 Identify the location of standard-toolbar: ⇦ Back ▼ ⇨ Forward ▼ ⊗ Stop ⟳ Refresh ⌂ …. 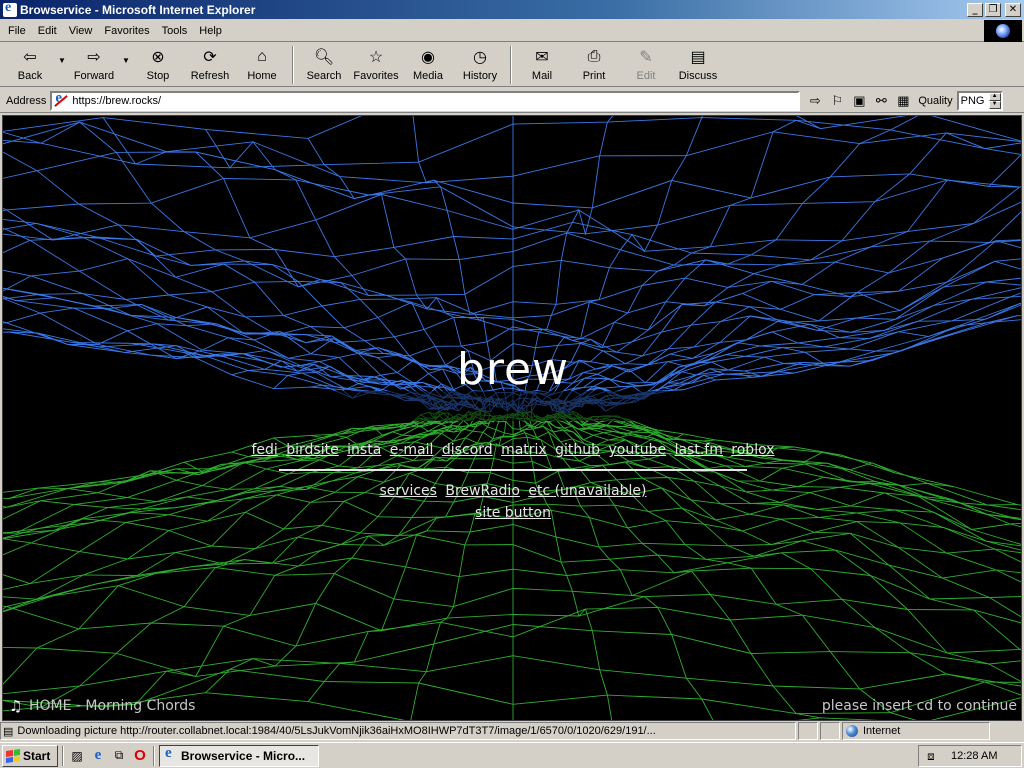
(512, 65).